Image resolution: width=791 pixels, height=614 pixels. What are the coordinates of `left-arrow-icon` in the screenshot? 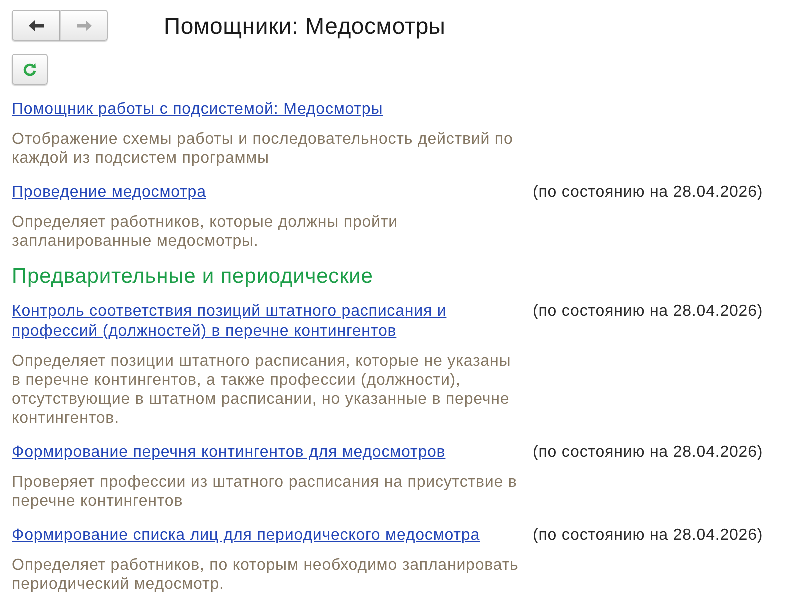 It's located at (36, 26).